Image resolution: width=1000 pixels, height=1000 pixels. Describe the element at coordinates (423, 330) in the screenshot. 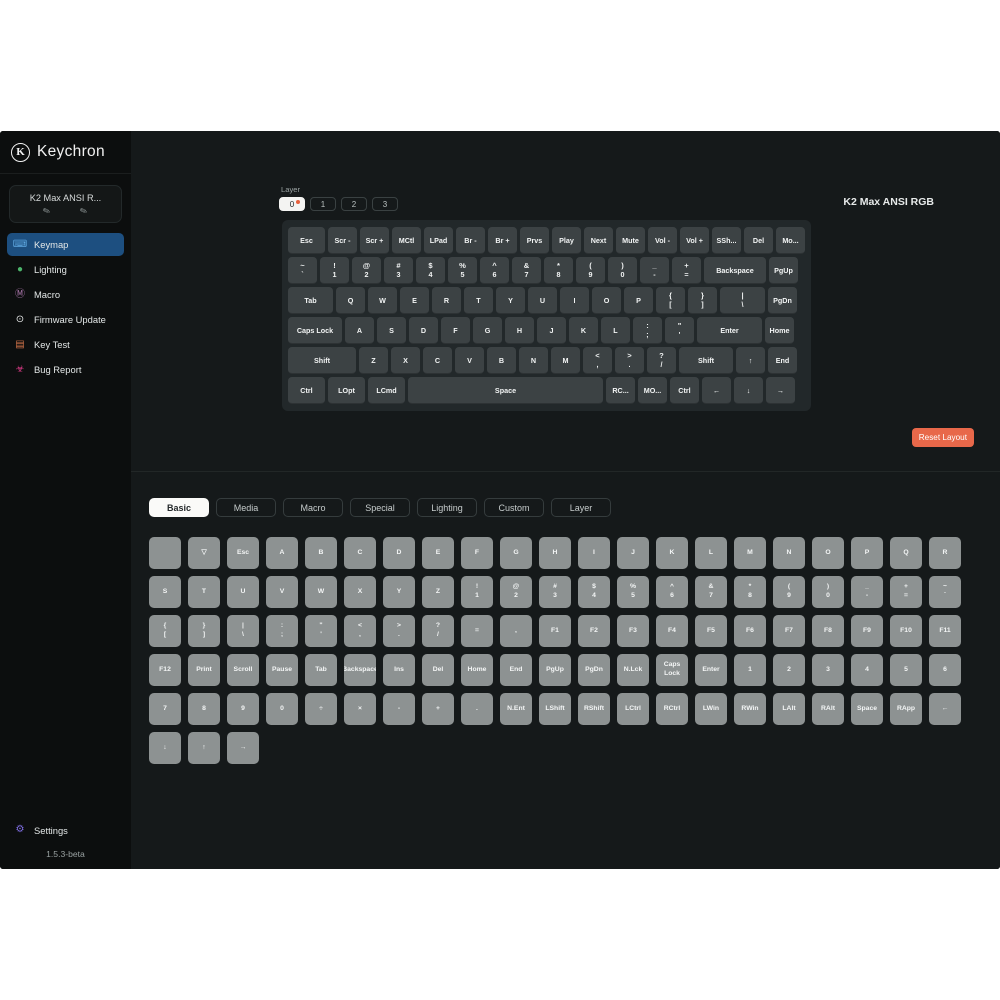

I see `keyboard-key-d: D` at that location.